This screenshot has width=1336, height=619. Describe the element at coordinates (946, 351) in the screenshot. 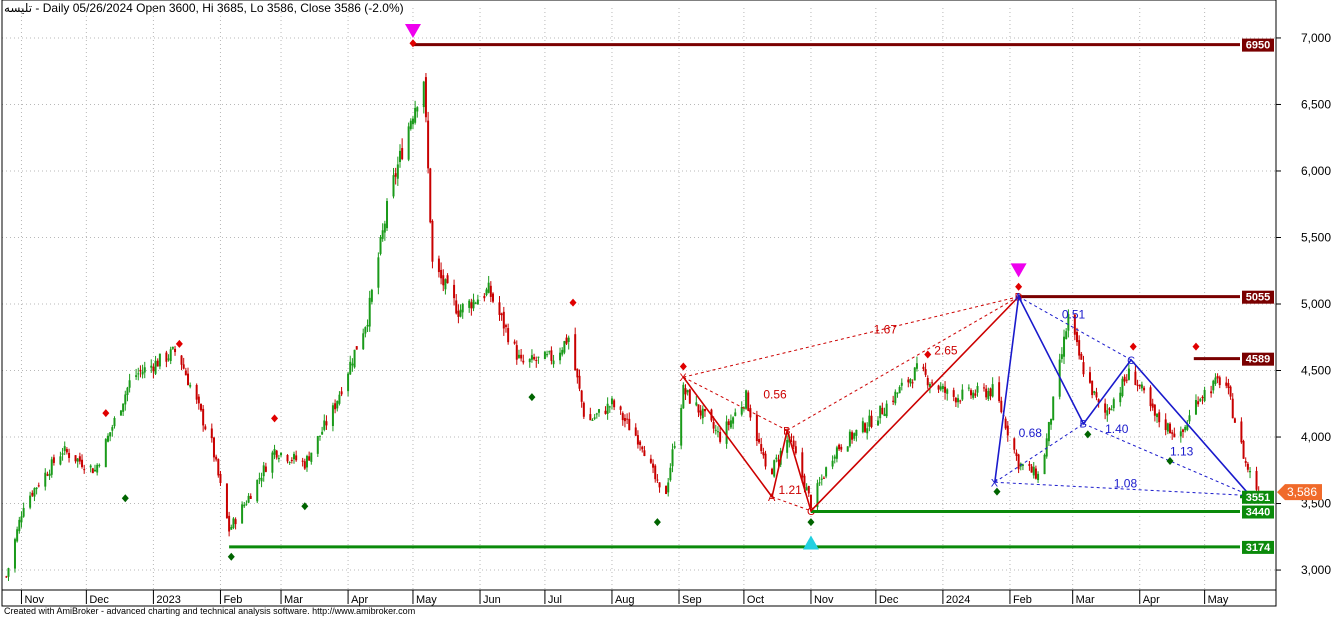

I see `pattern-ratio-label: 2.65` at that location.